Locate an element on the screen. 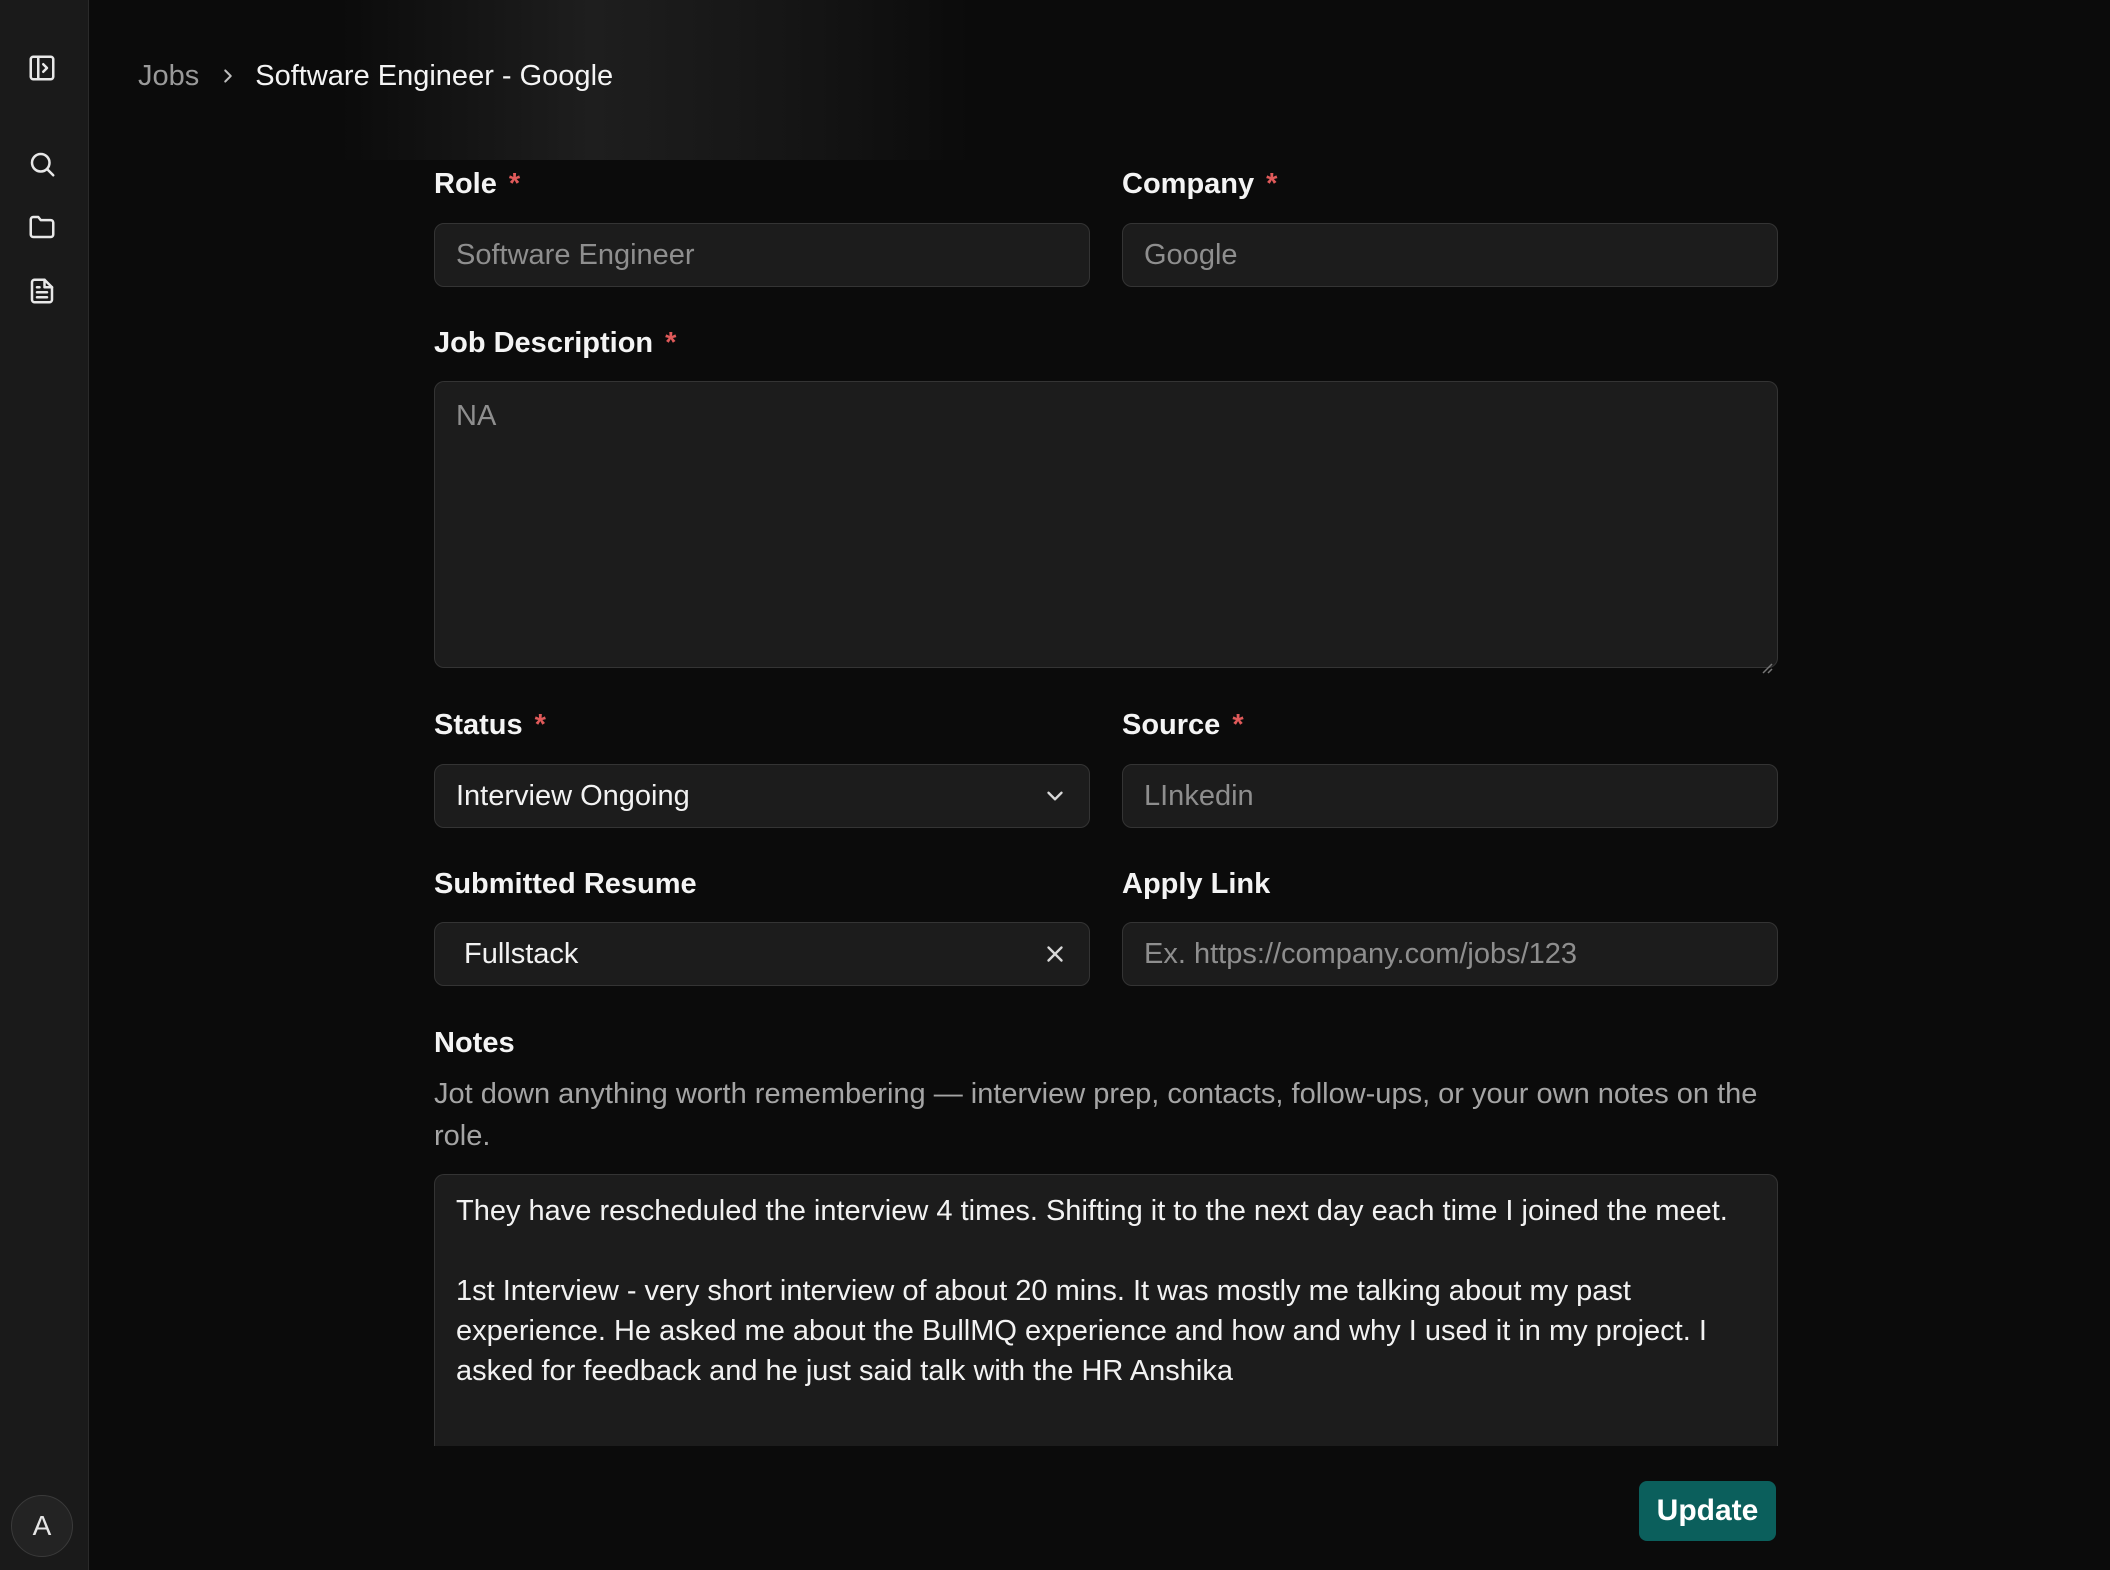  status-select: Interview Ongoing is located at coordinates (762, 796).